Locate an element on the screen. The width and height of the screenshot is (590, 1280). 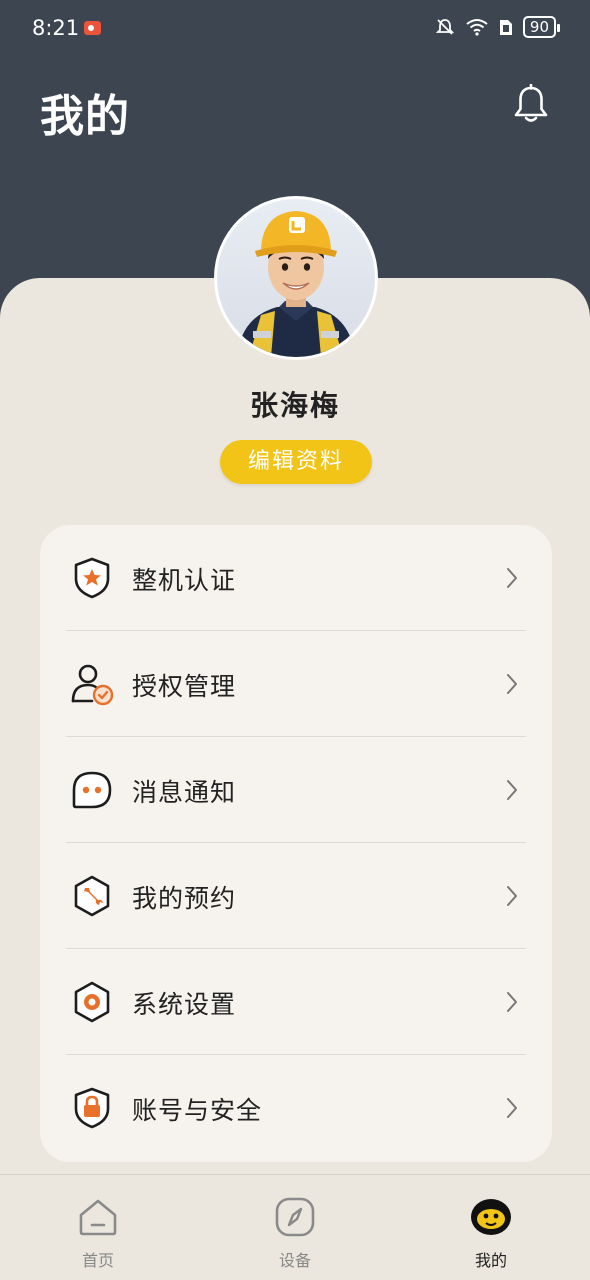
edit-profile-button: 编辑资料 is located at coordinates (296, 462).